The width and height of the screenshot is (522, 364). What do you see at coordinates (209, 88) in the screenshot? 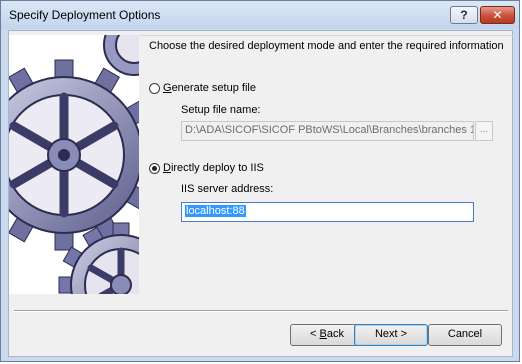
I see `radio-label-generate-setup: Generate setup file` at bounding box center [209, 88].